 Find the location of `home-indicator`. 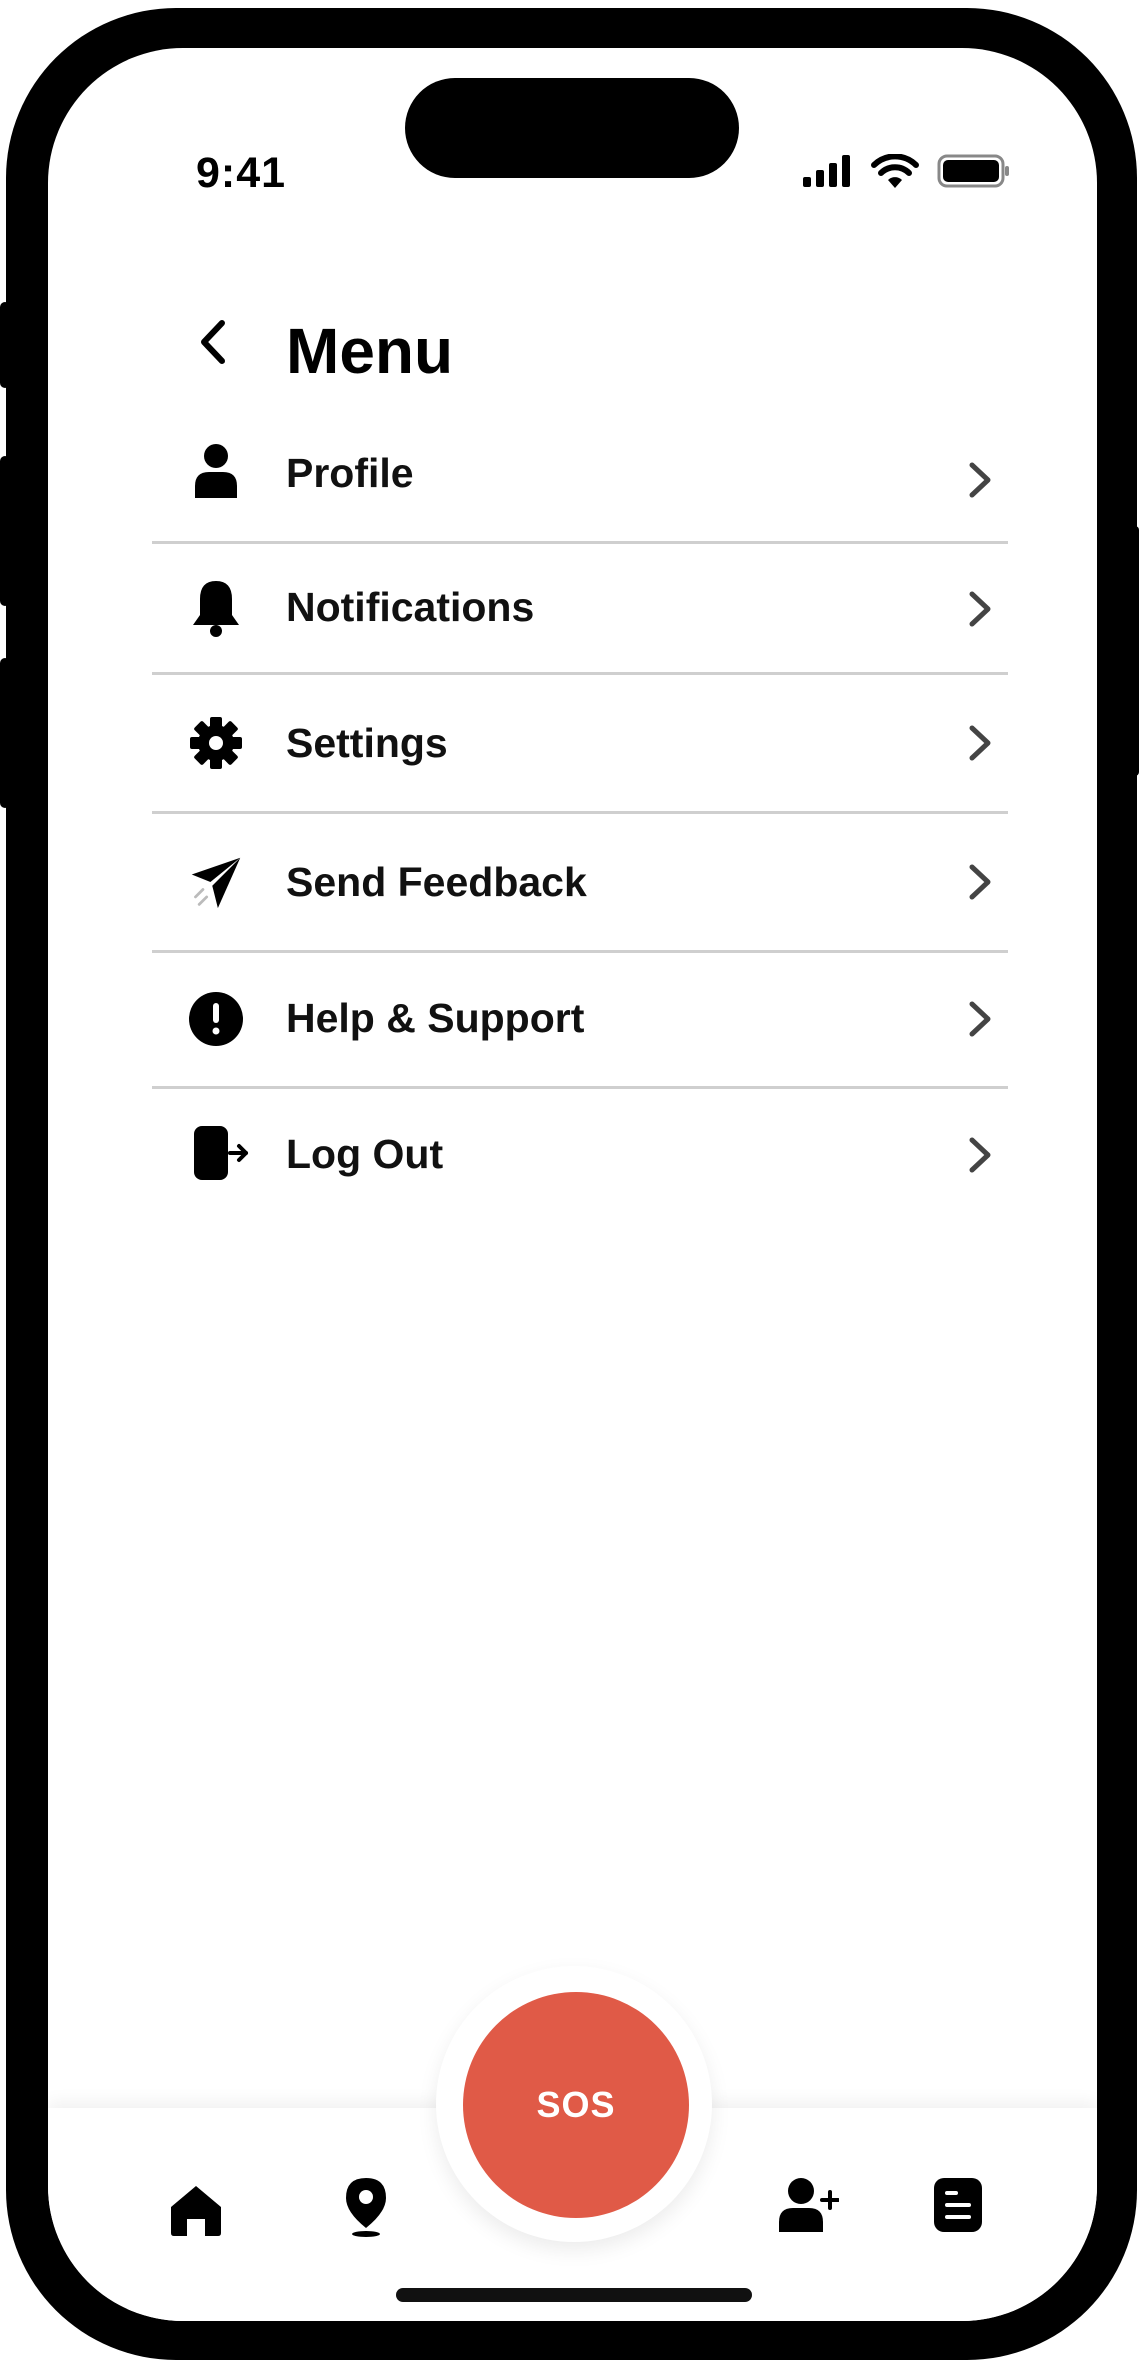

home-indicator is located at coordinates (574, 2295).